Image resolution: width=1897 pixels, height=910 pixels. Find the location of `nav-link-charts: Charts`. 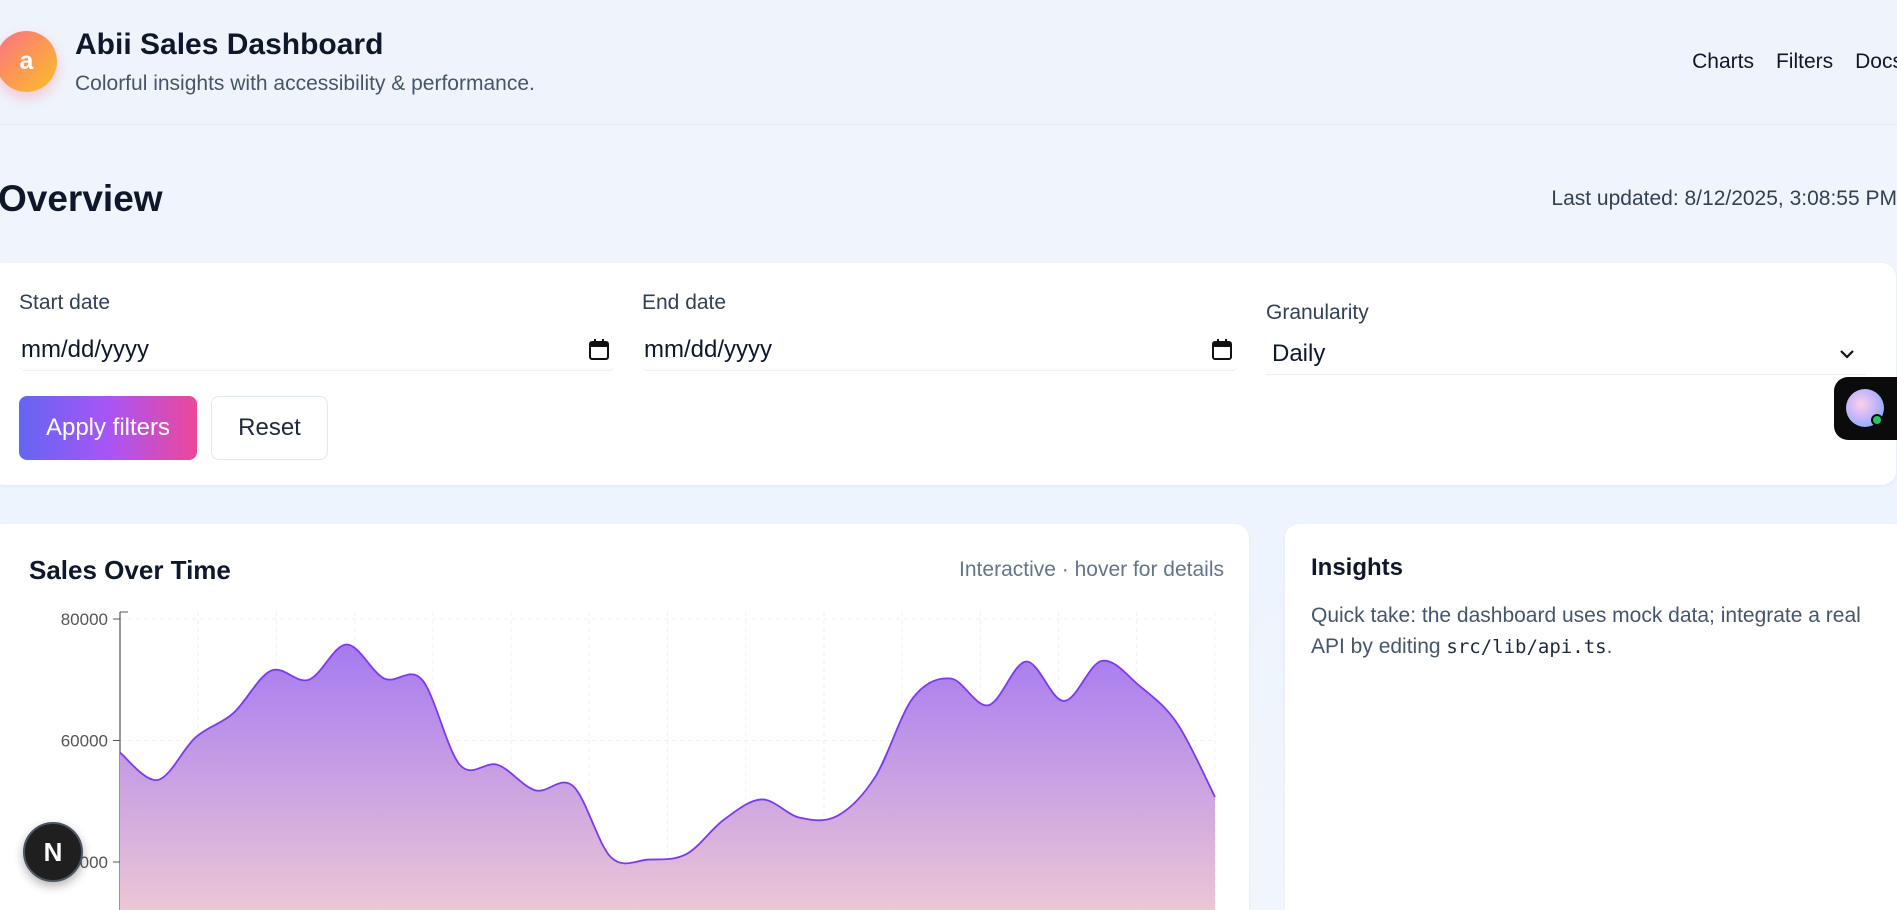

nav-link-charts: Charts is located at coordinates (1723, 62).